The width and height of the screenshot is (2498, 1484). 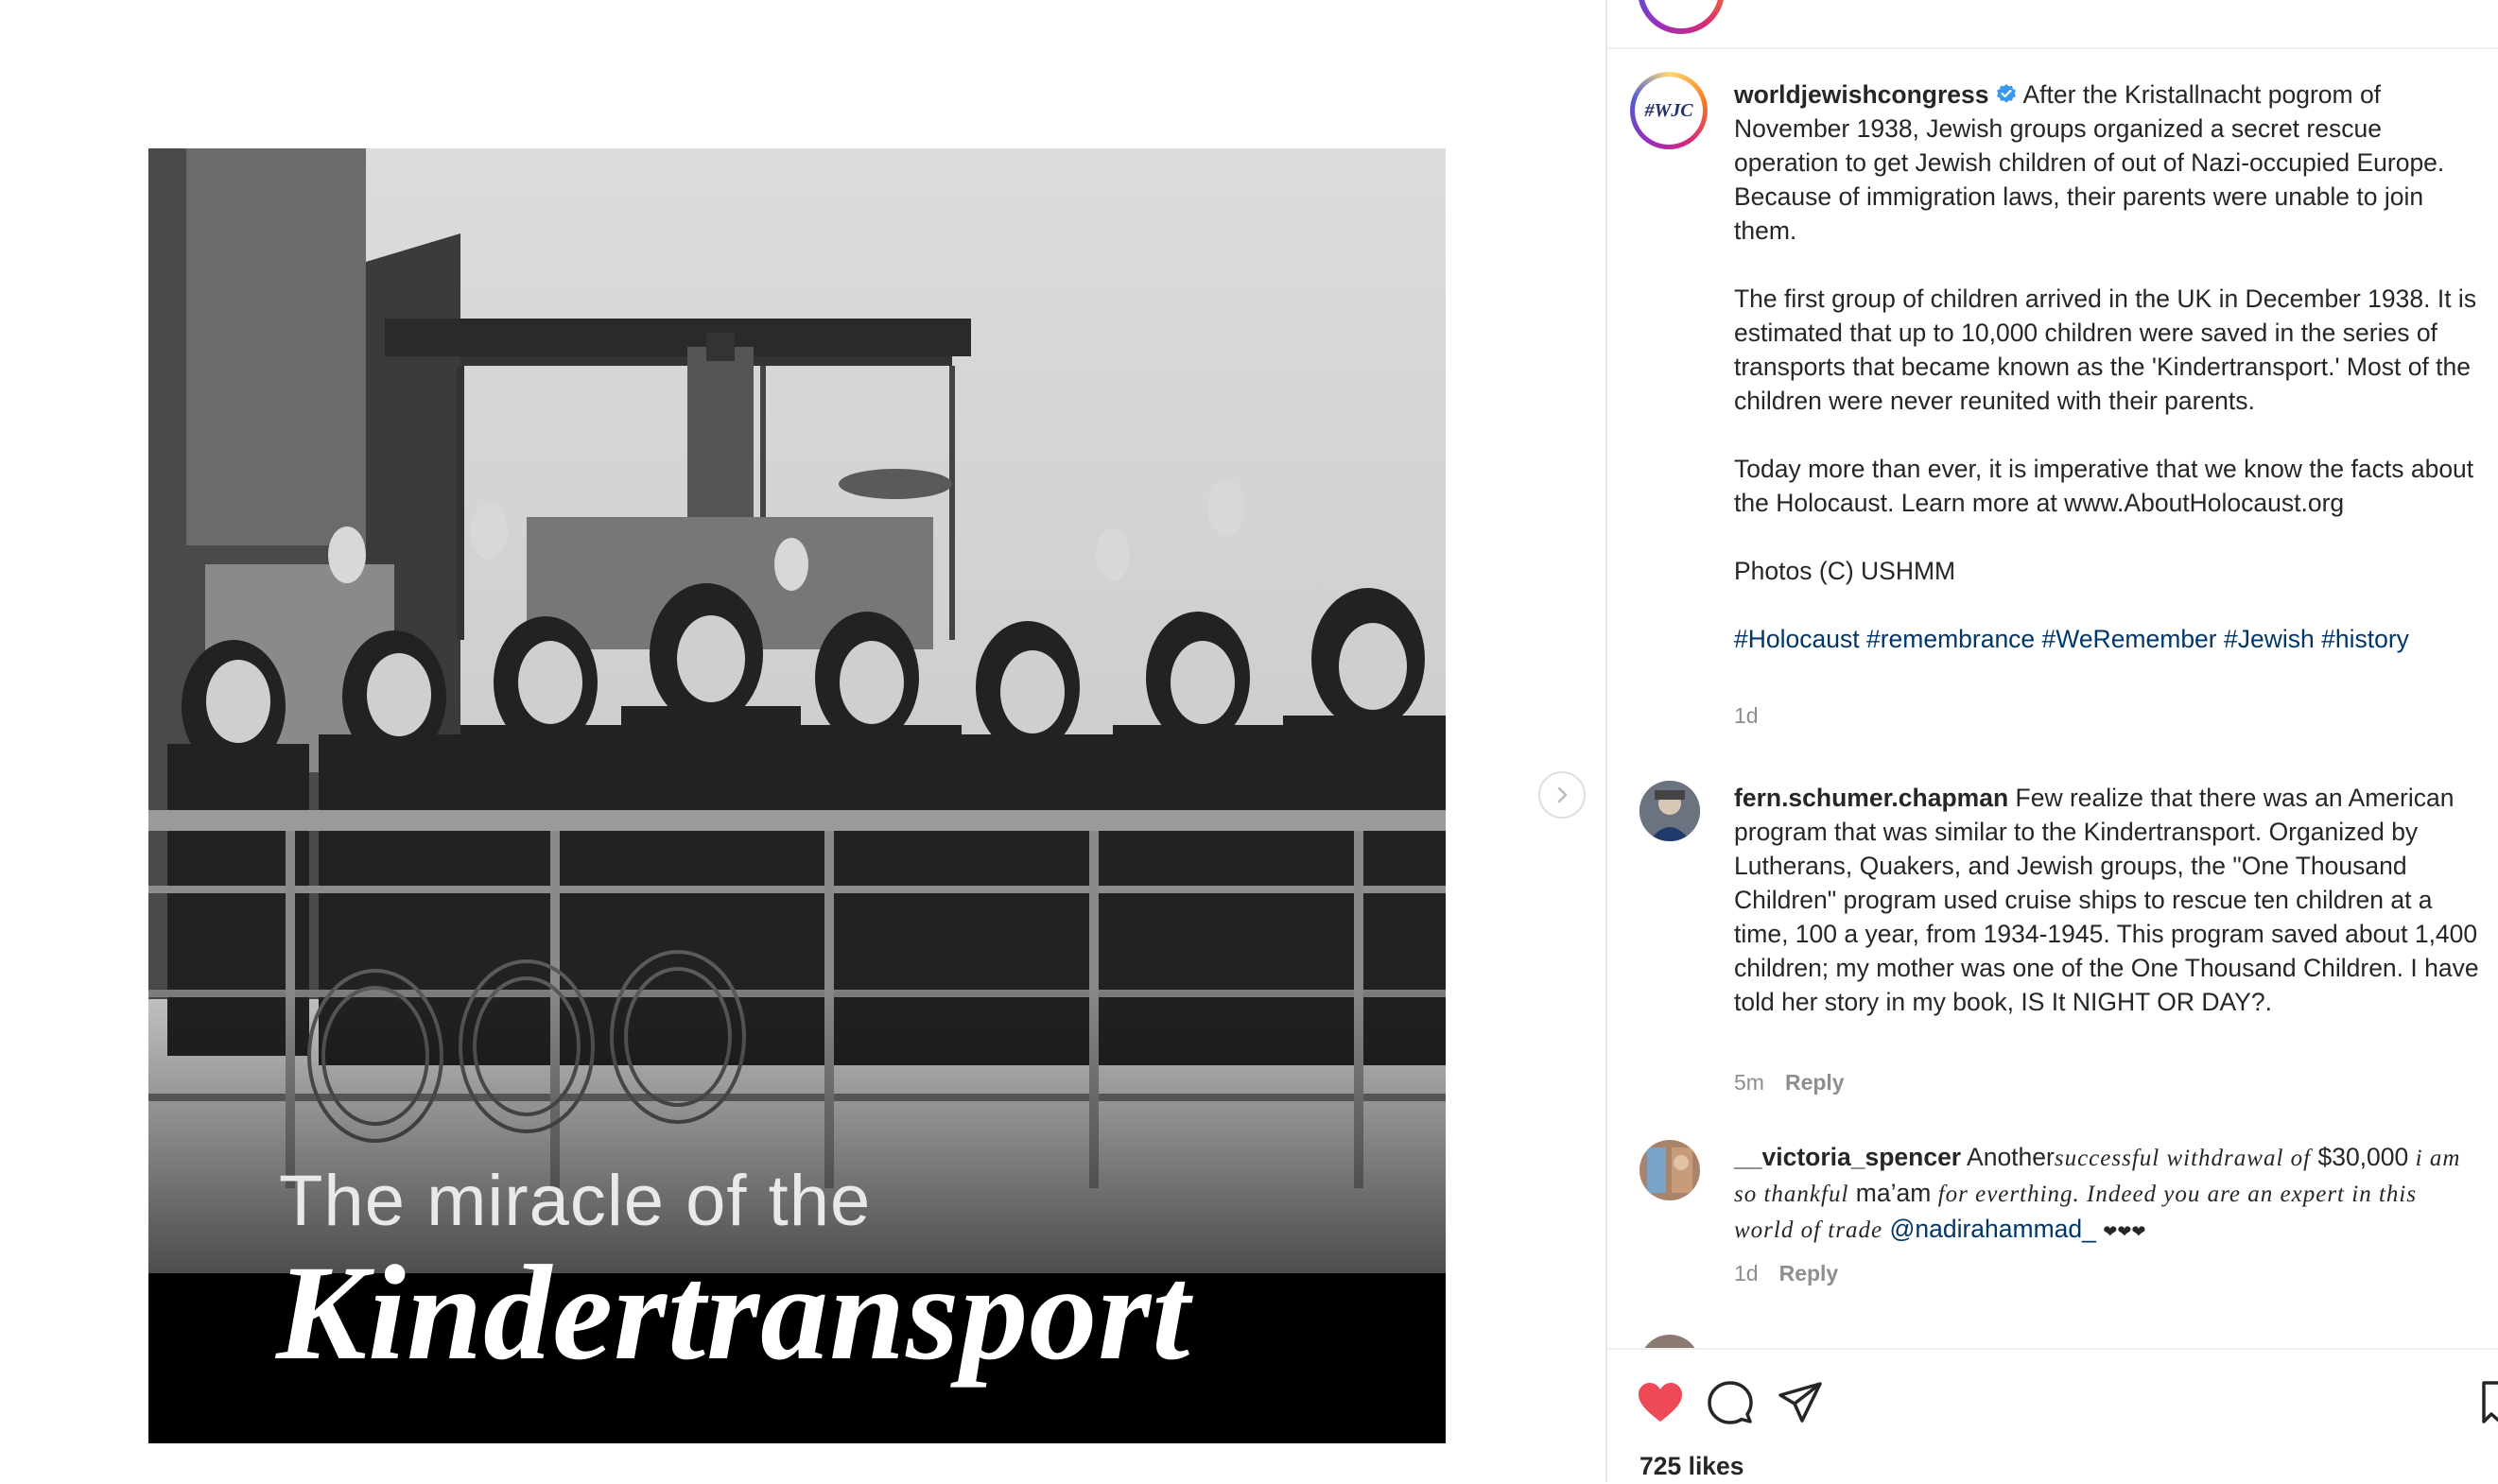 I want to click on caption-paragraph-4: Photos (C) USHMM, so click(x=1845, y=571).